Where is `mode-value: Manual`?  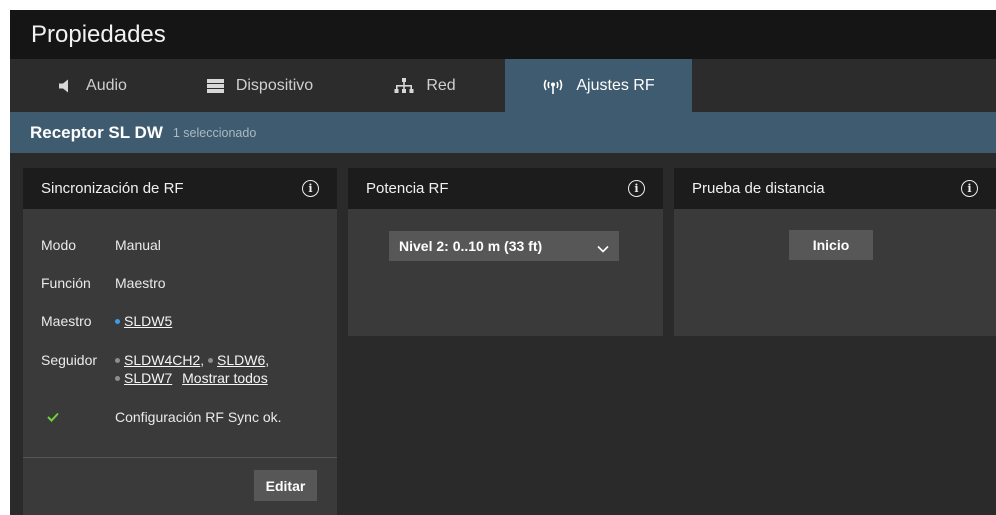 mode-value: Manual is located at coordinates (138, 245).